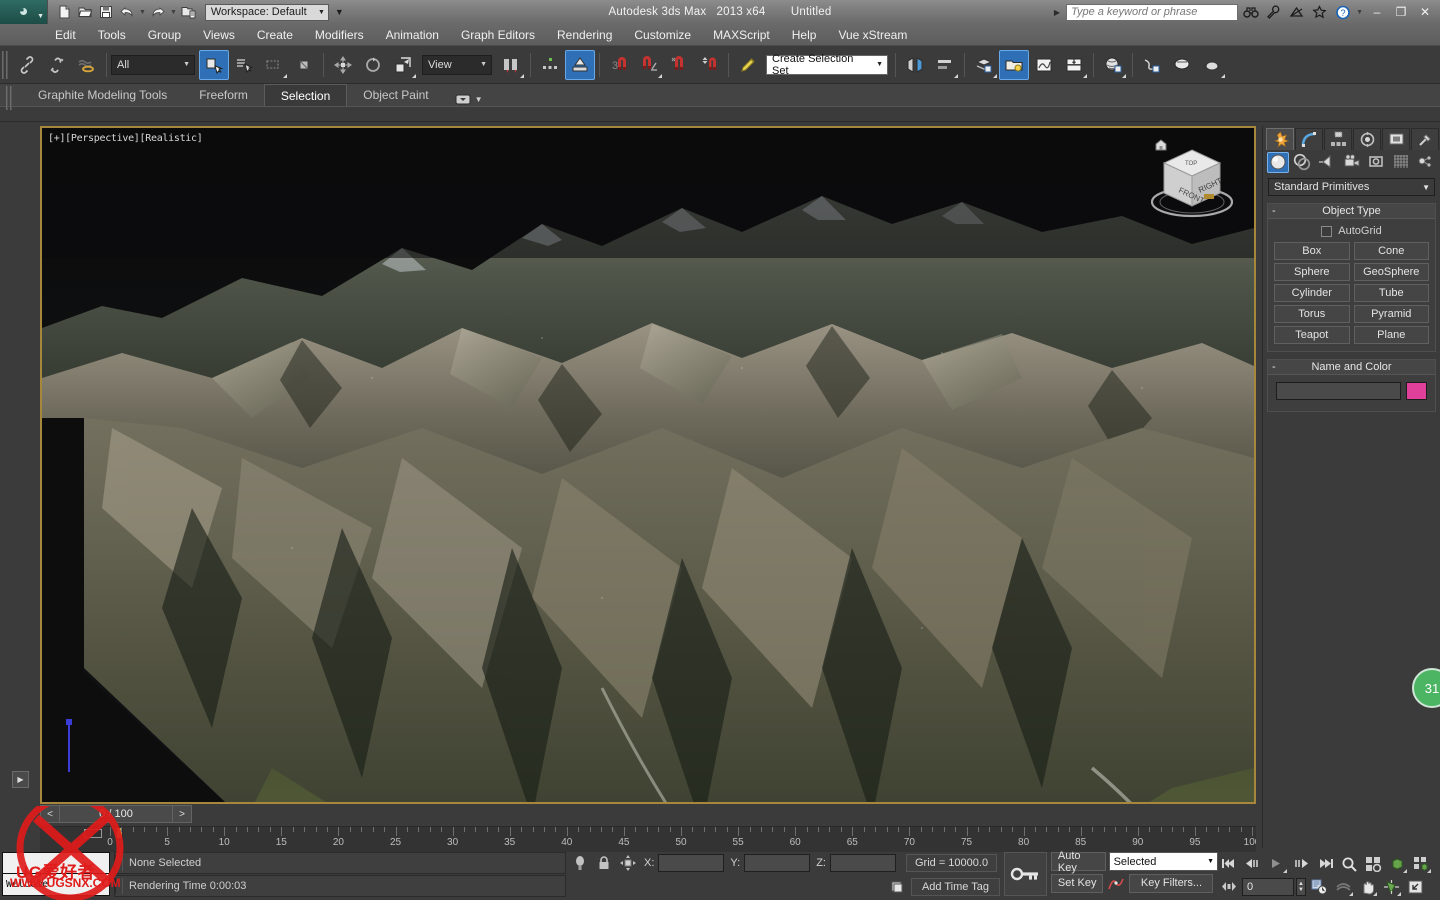 The width and height of the screenshot is (1440, 900). Describe the element at coordinates (1401, 162) in the screenshot. I see `space-warps-icon` at that location.